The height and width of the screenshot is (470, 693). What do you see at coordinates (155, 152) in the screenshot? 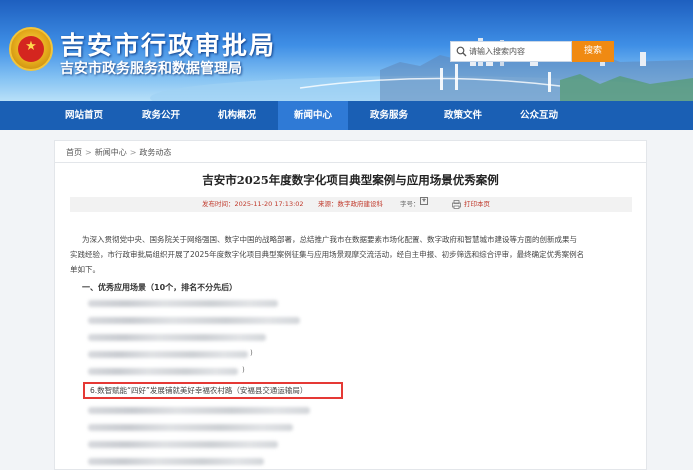
I see `breadcrumb-gov-news: 政务动态` at bounding box center [155, 152].